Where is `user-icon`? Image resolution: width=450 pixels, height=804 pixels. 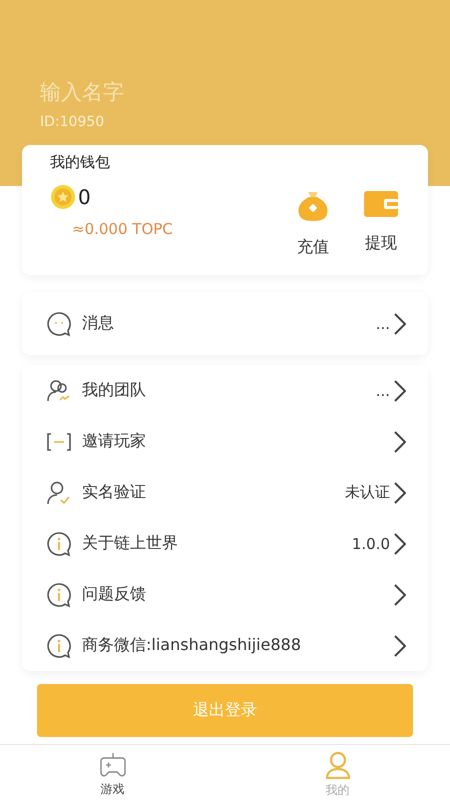 user-icon is located at coordinates (338, 764).